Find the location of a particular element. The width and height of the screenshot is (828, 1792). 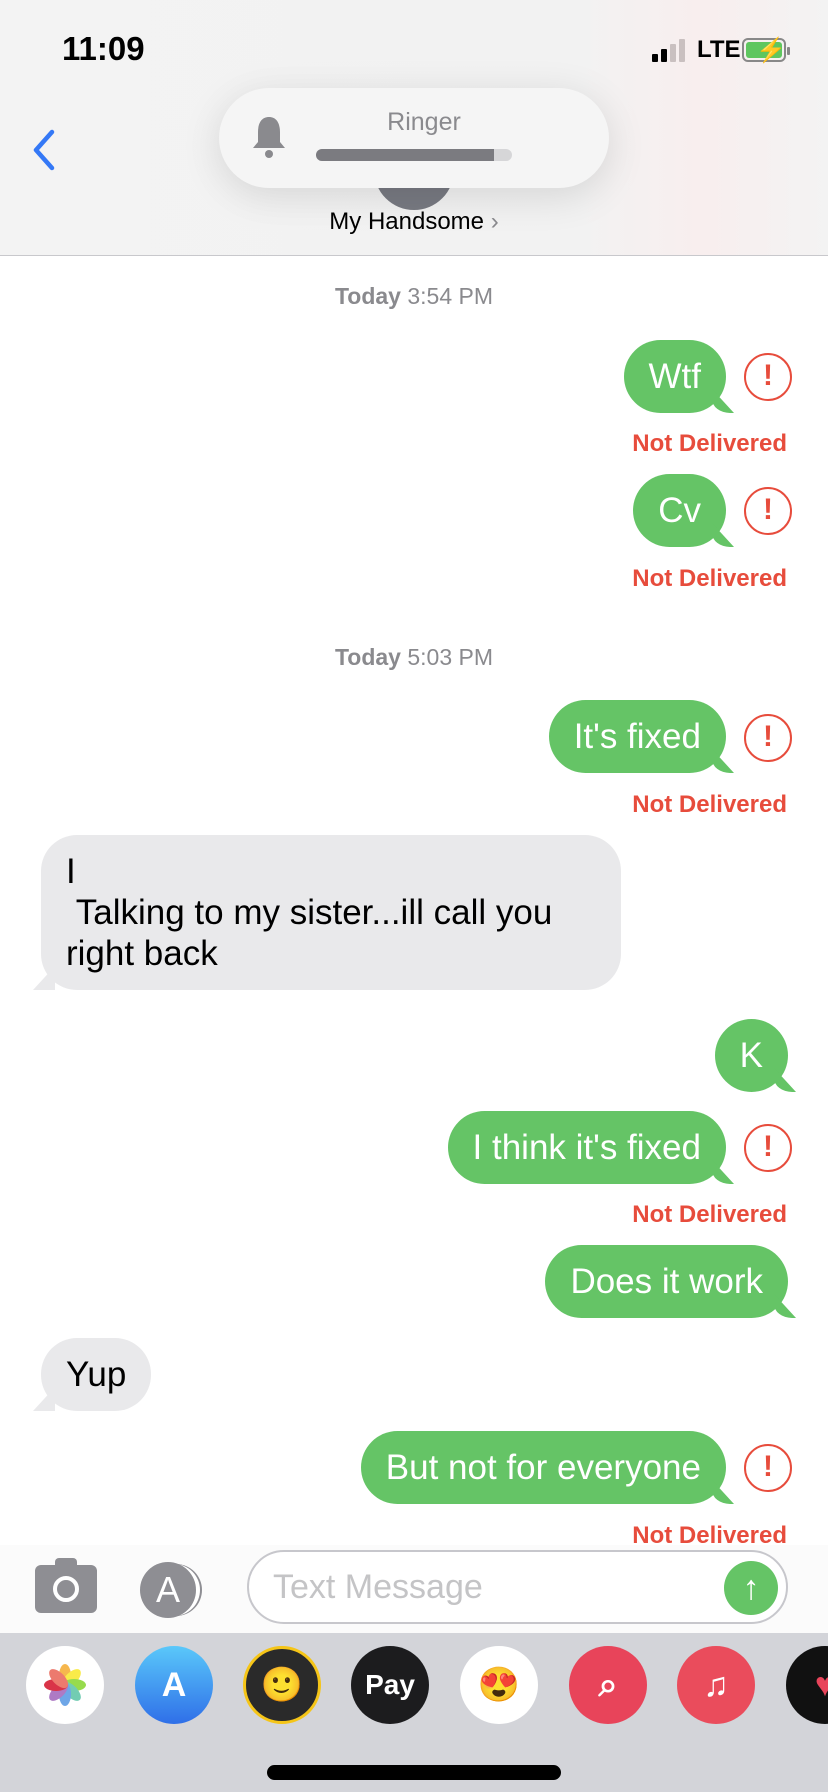

message-bubble-received: Yup is located at coordinates (96, 1374).